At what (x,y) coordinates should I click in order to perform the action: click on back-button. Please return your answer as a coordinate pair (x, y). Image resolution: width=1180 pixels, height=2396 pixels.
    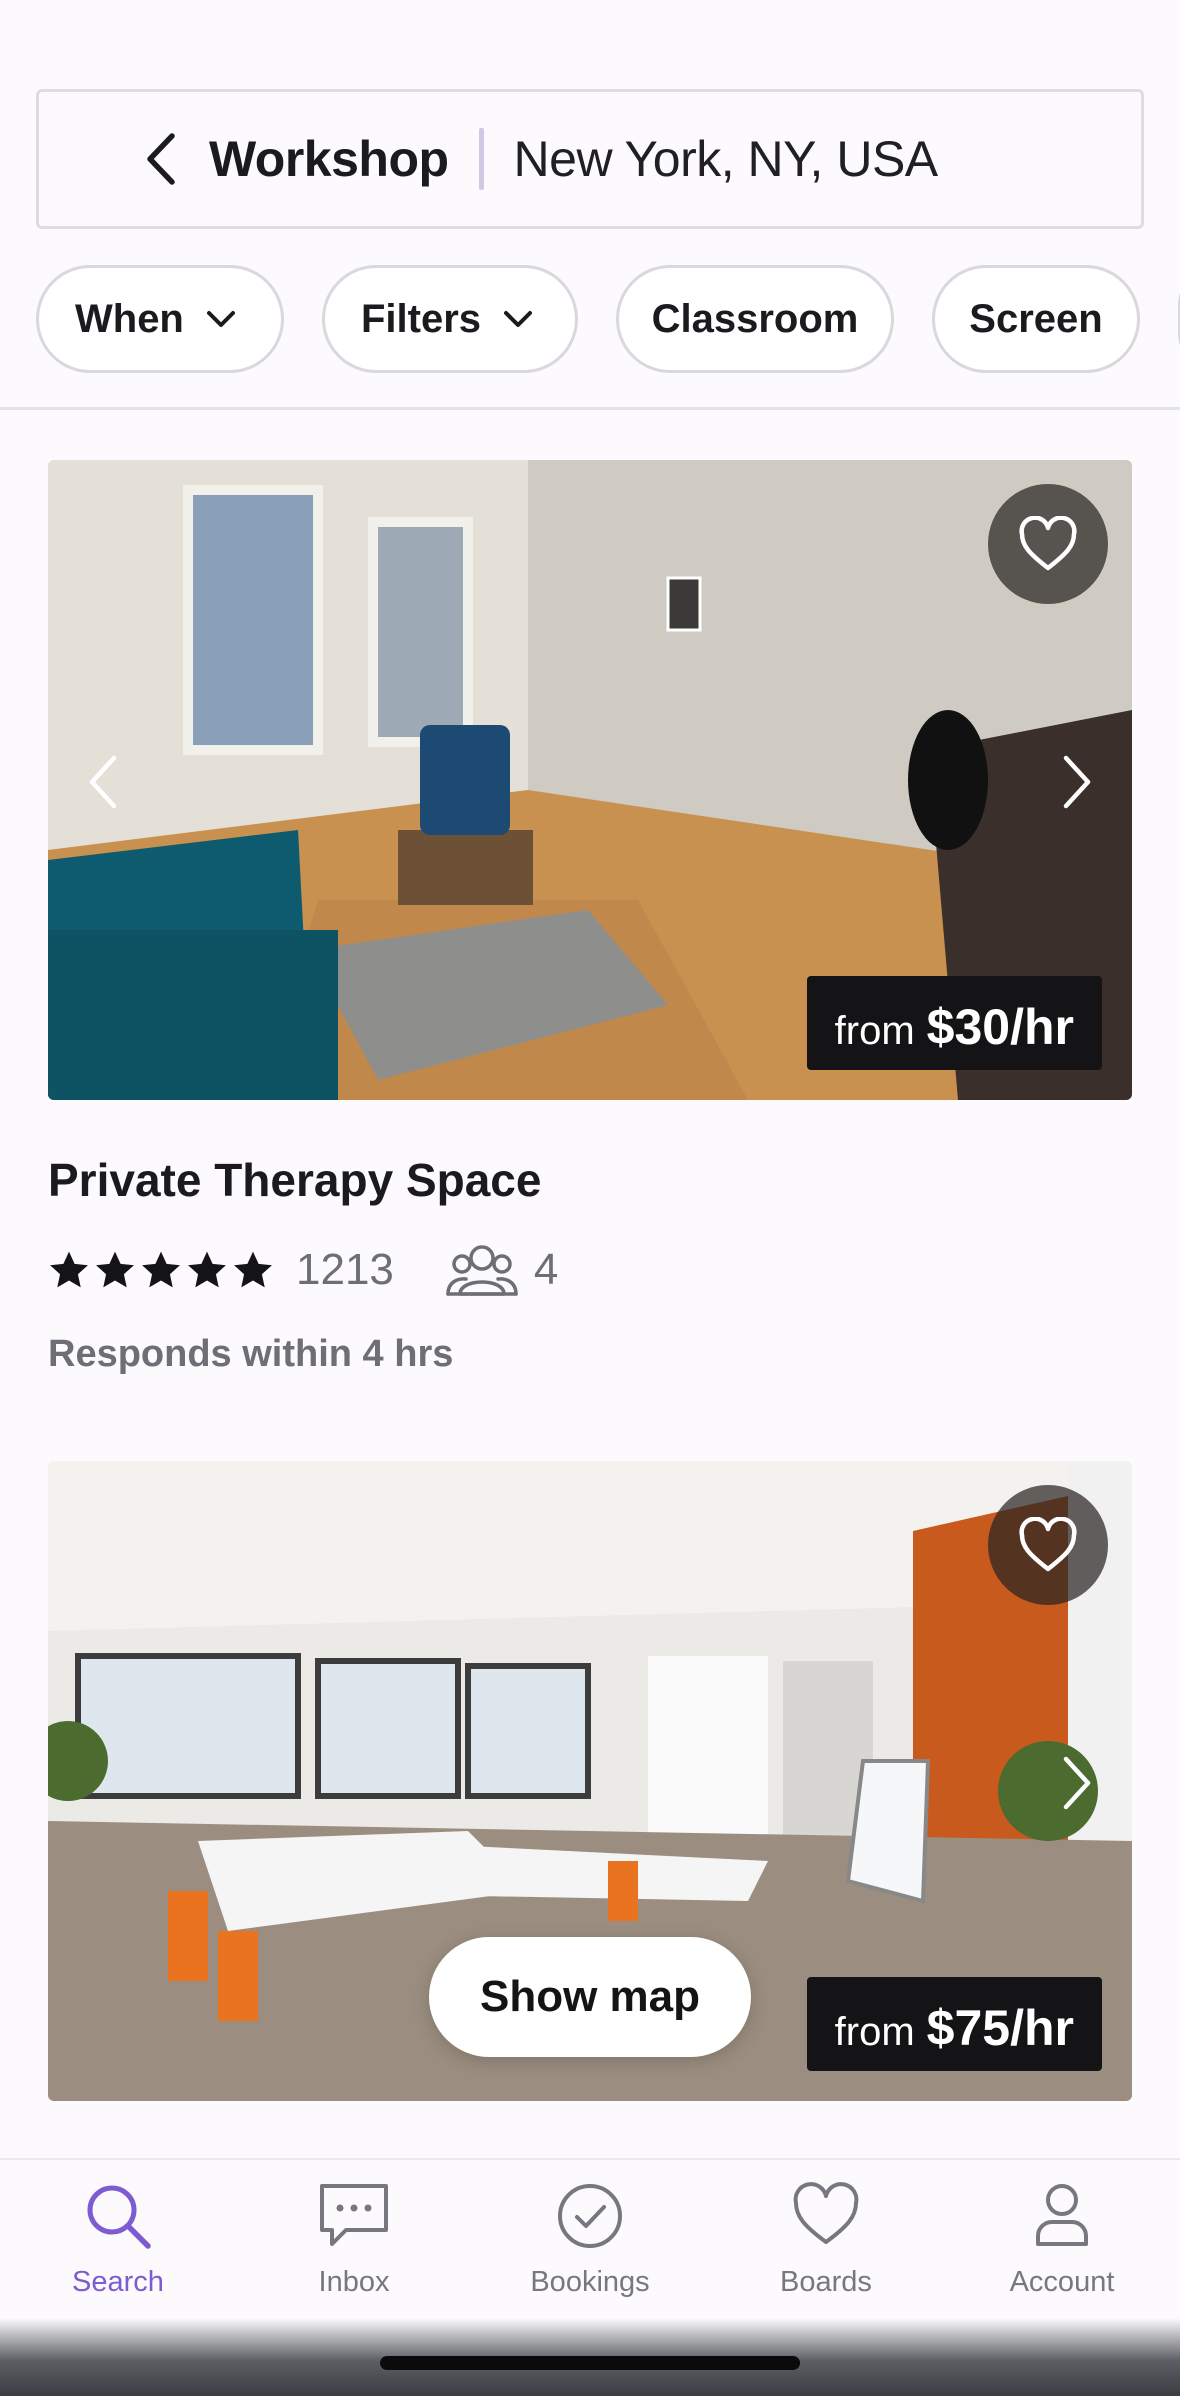
    Looking at the image, I should click on (162, 159).